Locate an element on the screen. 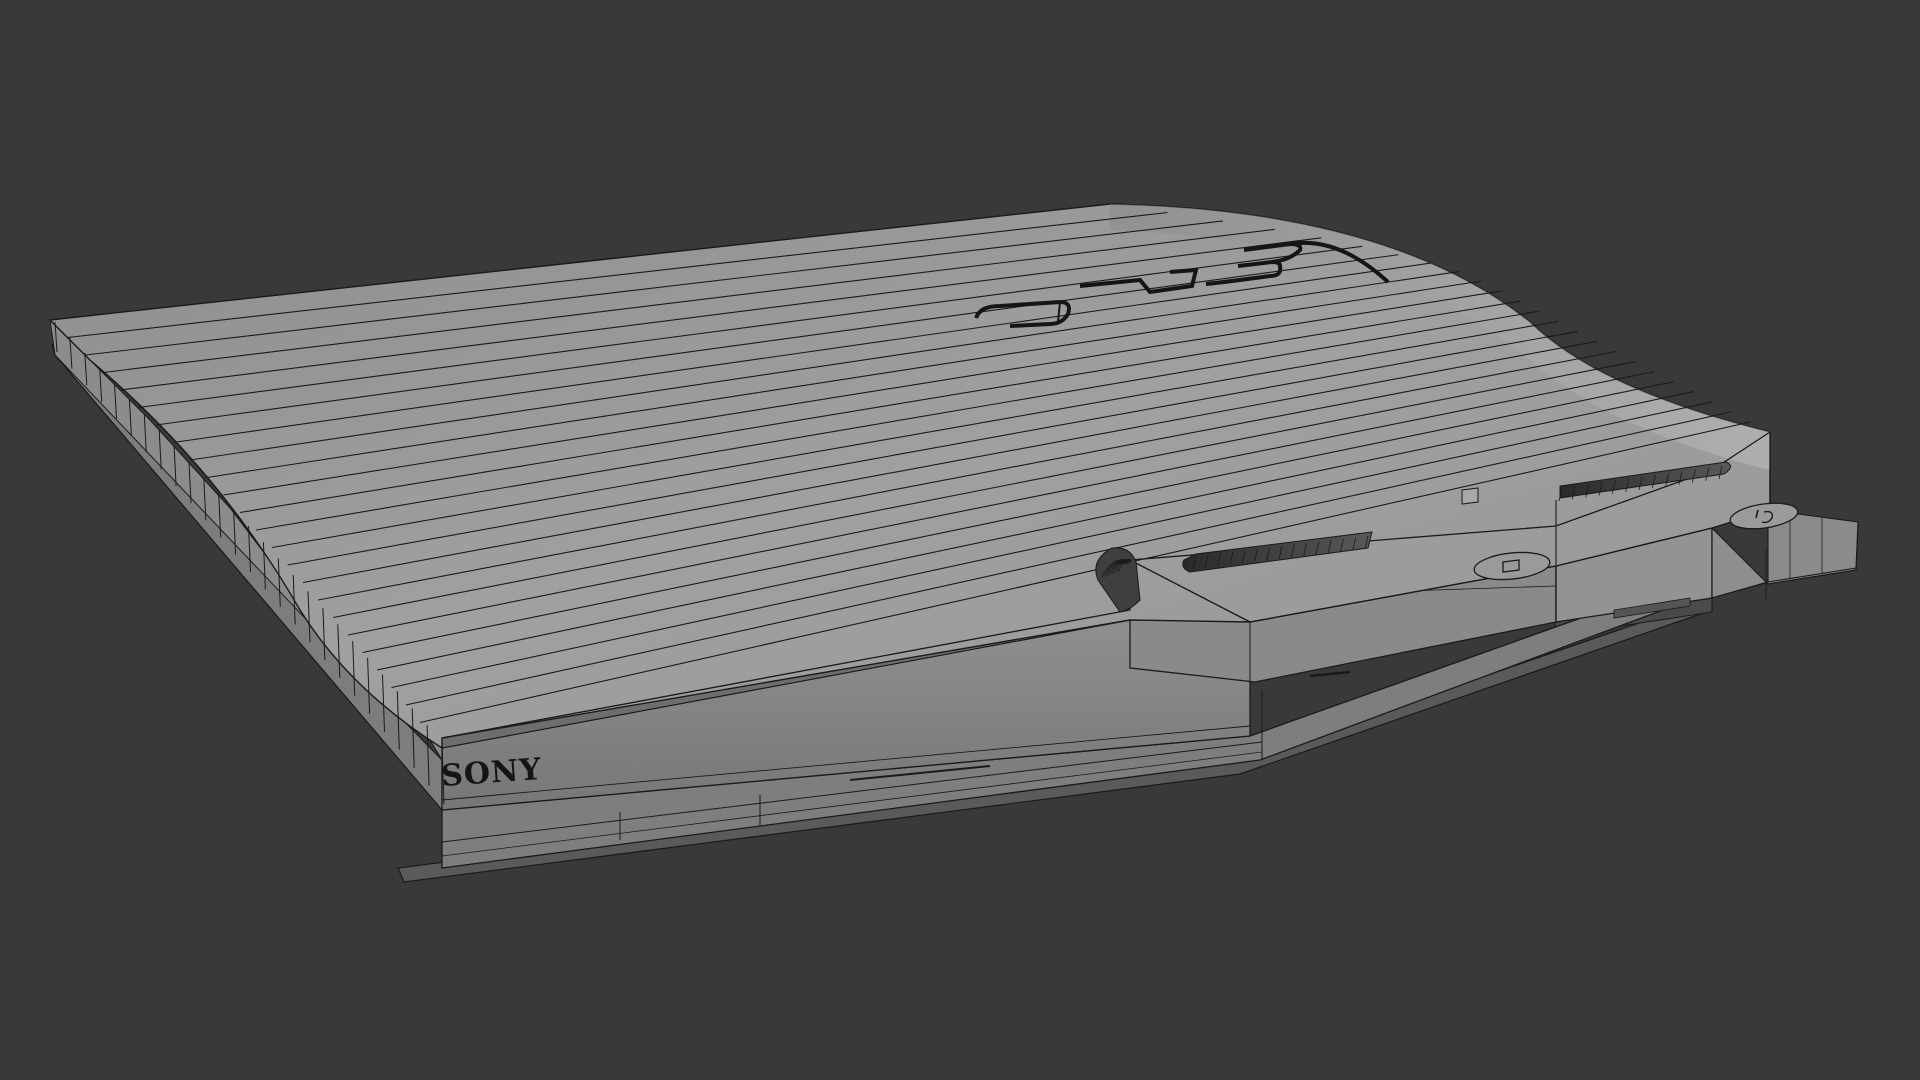 The height and width of the screenshot is (1080, 1920). brand-label: SONY is located at coordinates (491, 773).